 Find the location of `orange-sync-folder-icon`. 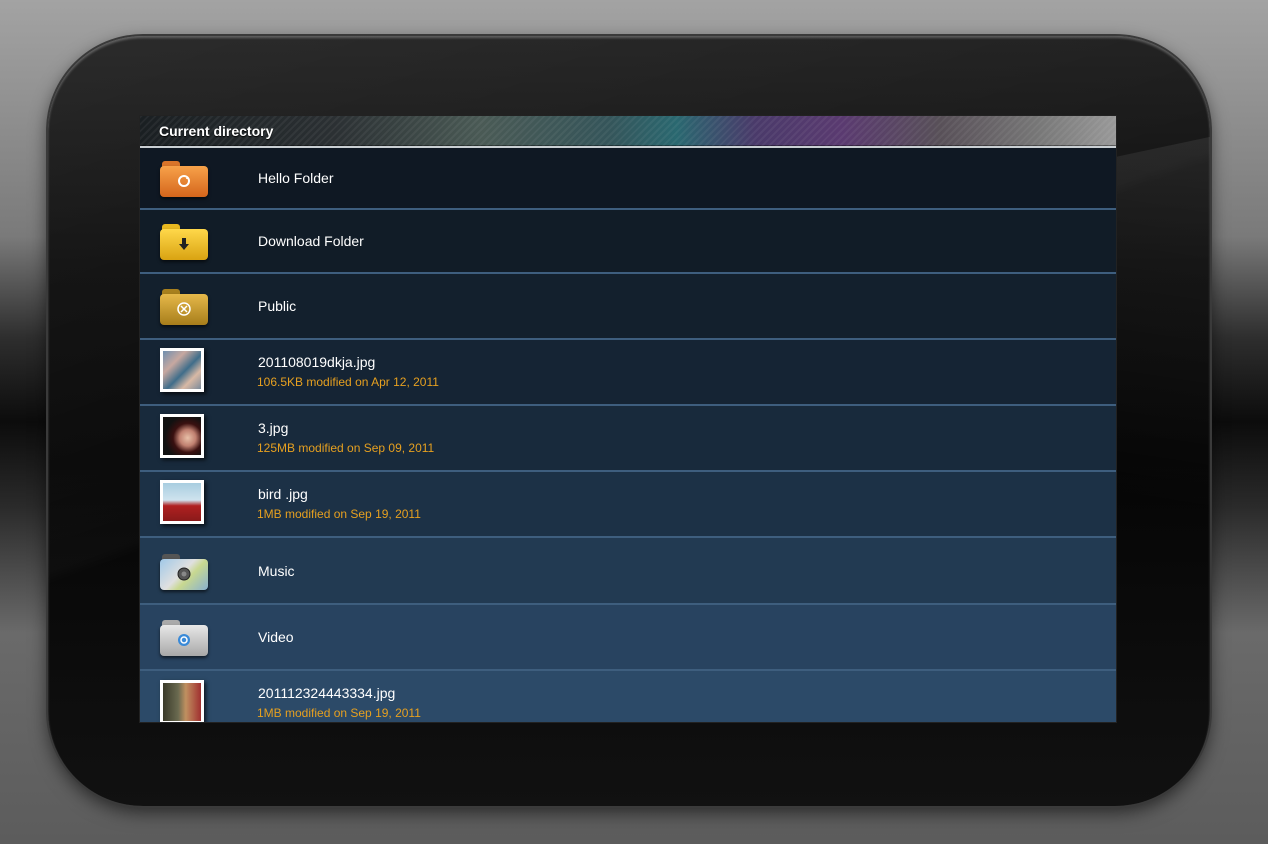

orange-sync-folder-icon is located at coordinates (184, 178).